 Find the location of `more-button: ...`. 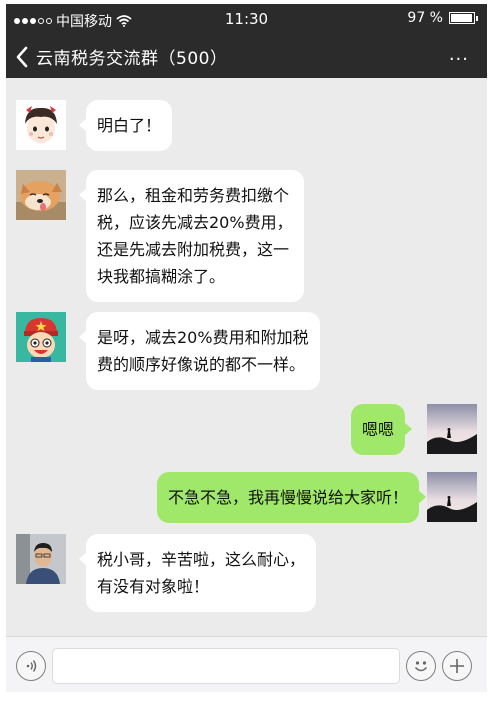

more-button: ... is located at coordinates (459, 54).